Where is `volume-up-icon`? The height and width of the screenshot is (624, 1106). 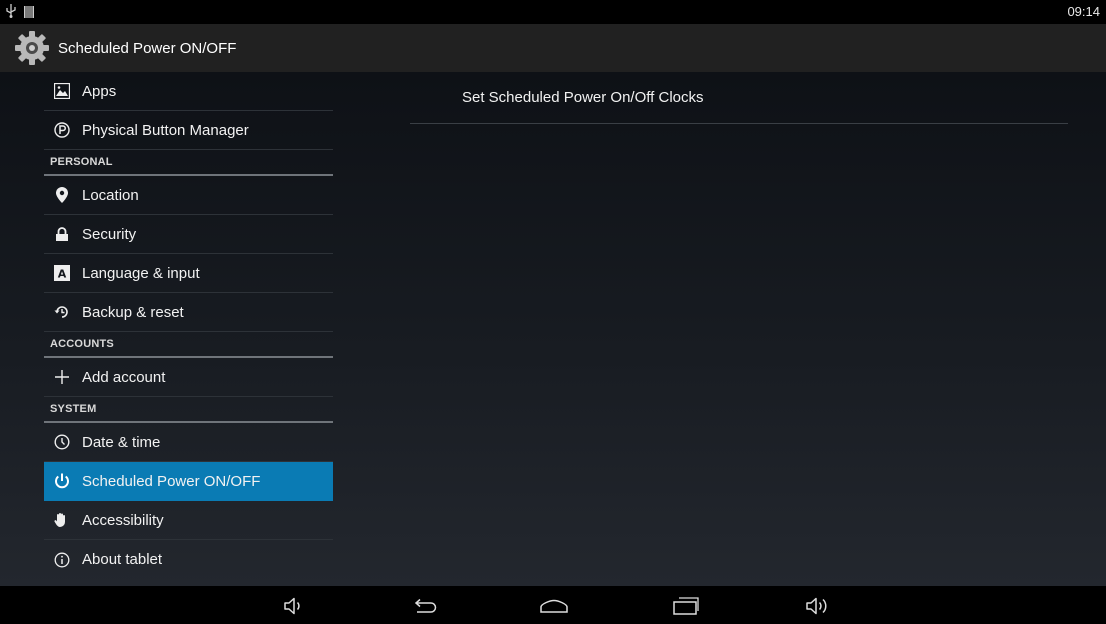 volume-up-icon is located at coordinates (818, 606).